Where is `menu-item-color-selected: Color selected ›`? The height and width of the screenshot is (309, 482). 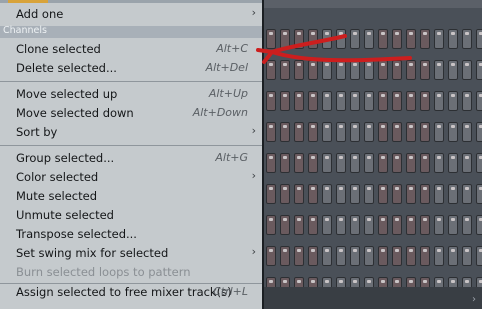
menu-item-color-selected: Color selected › is located at coordinates (131, 177).